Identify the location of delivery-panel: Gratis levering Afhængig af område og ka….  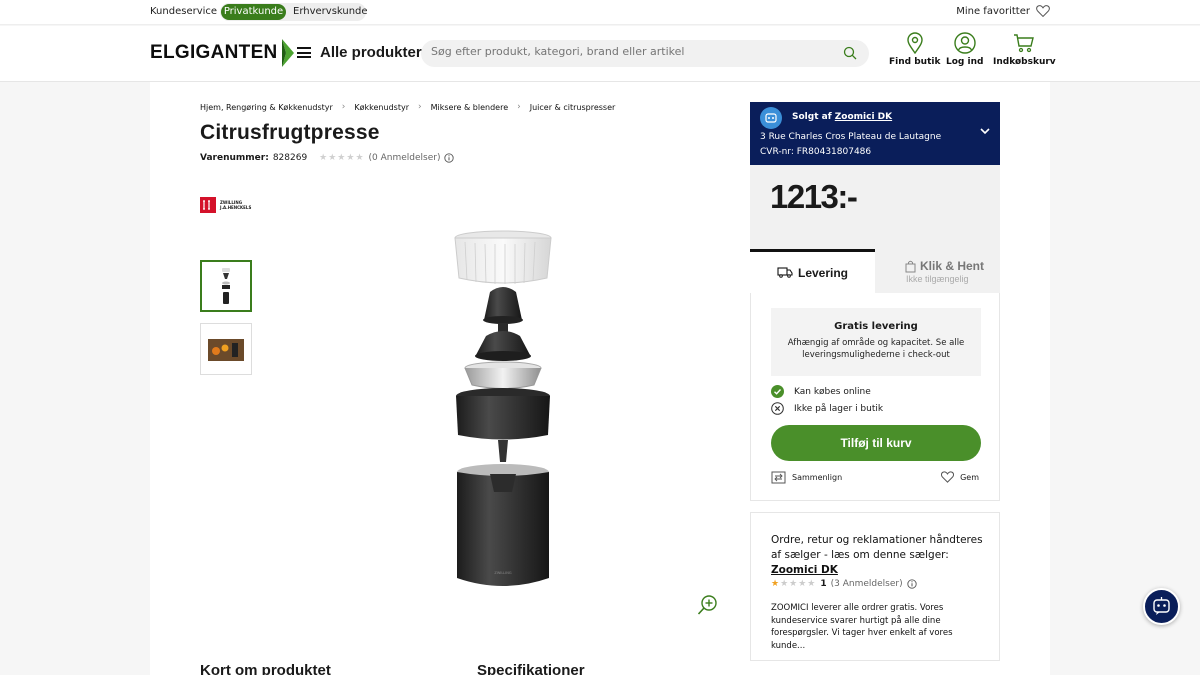
(875, 397).